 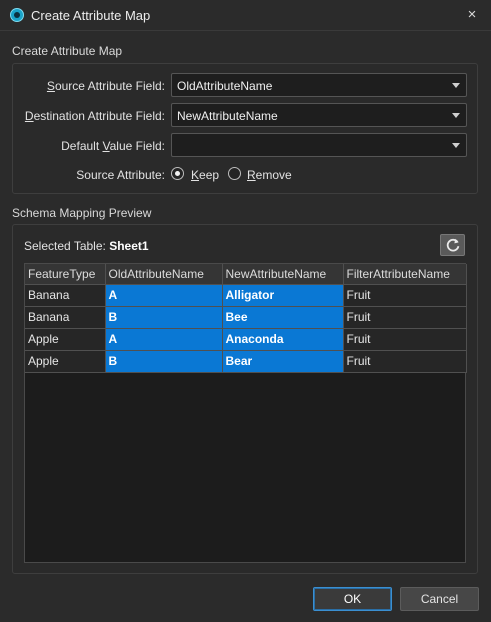 I want to click on refresh-icon, so click(x=453, y=245).